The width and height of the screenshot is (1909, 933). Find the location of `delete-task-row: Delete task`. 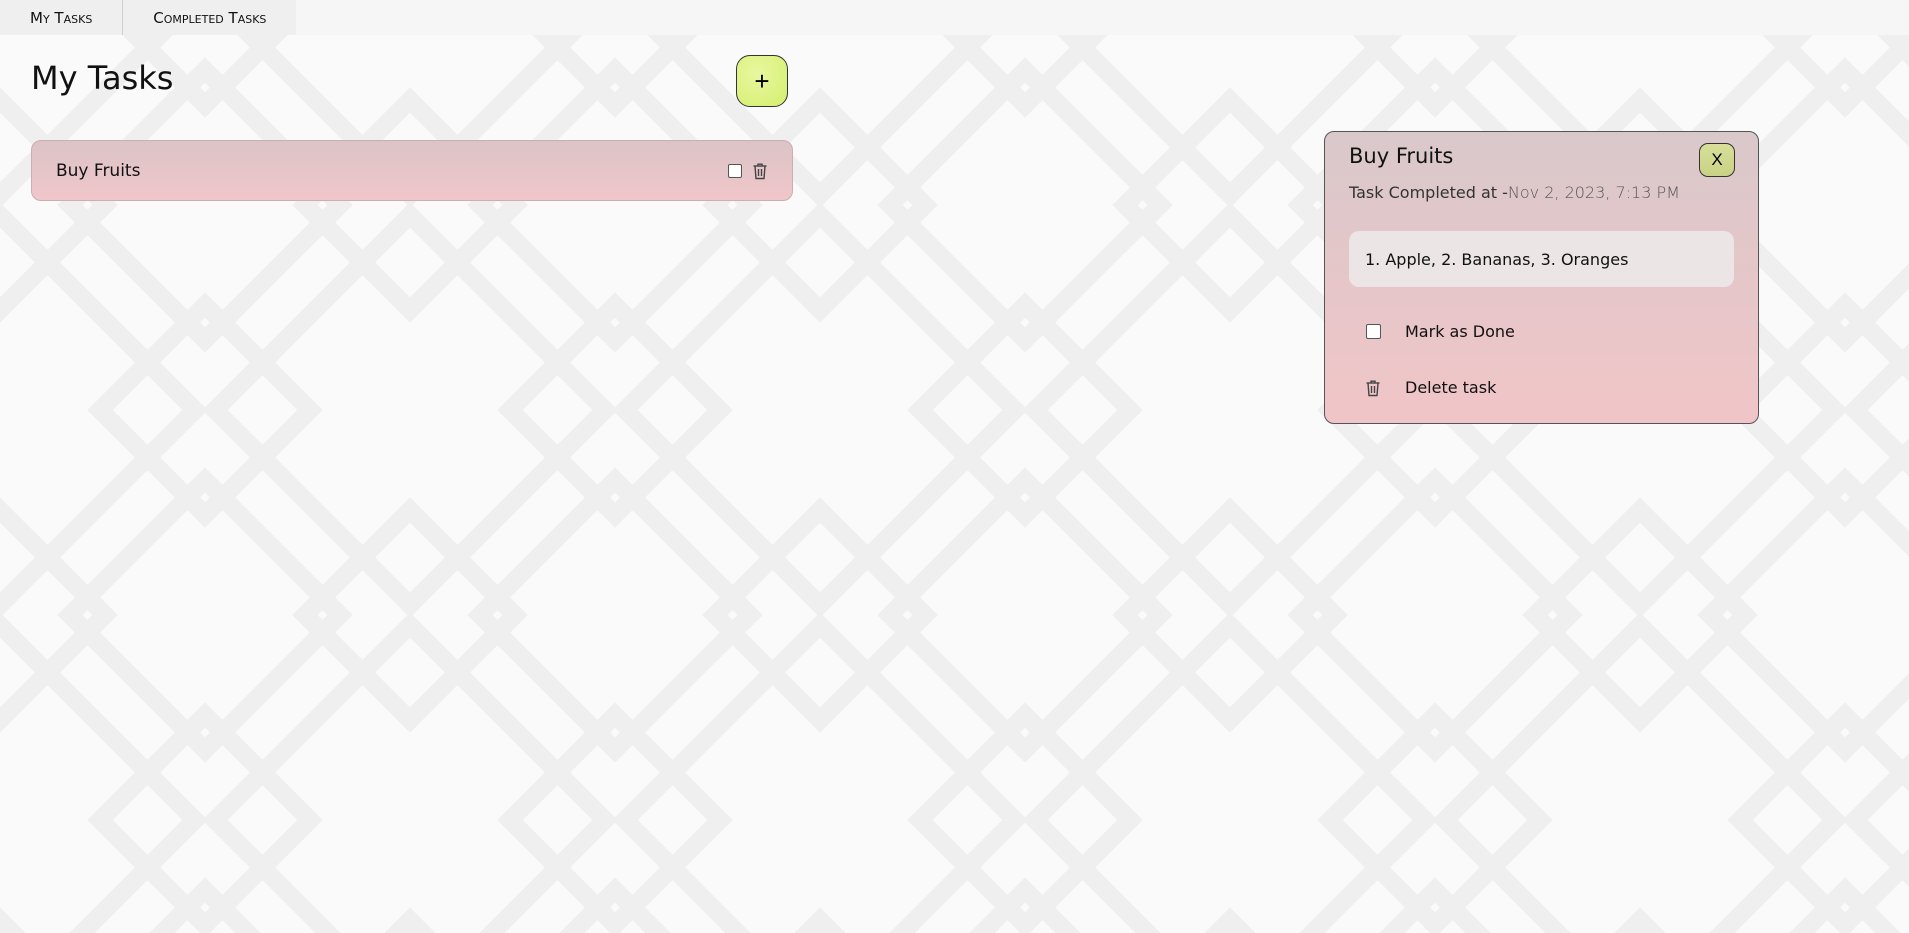

delete-task-row: Delete task is located at coordinates (1430, 387).